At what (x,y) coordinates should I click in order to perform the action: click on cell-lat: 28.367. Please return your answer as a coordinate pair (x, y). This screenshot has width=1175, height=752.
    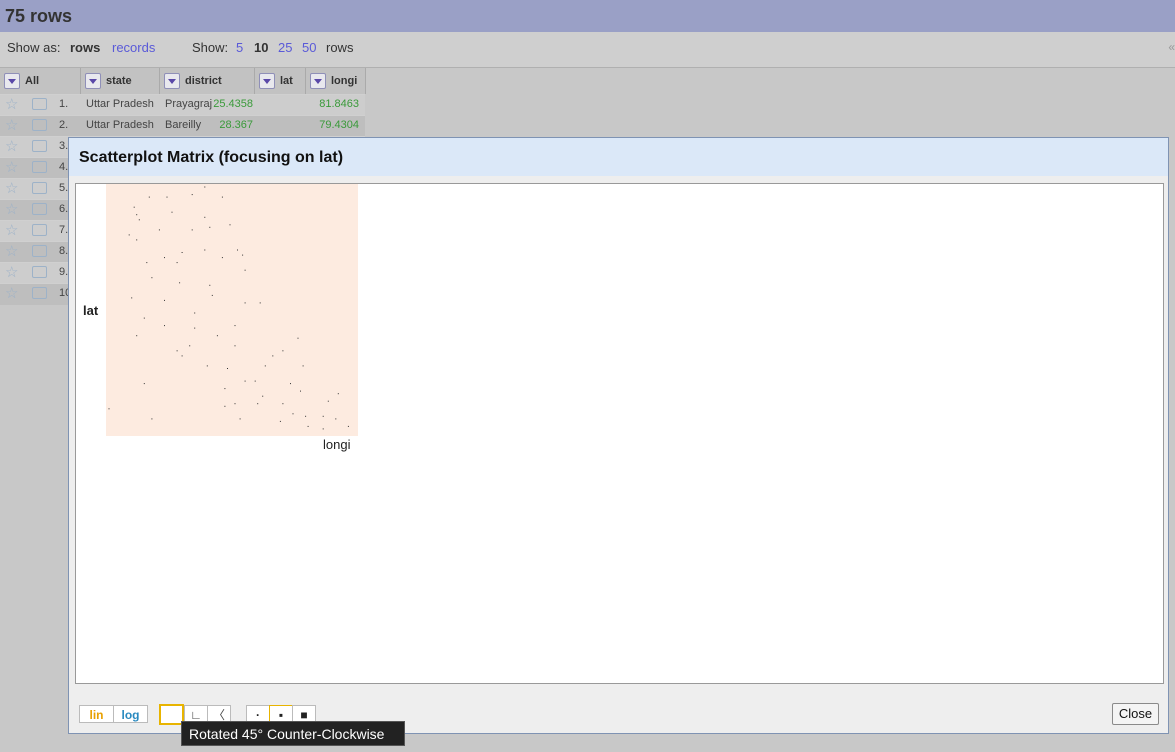
    Looking at the image, I should click on (236, 125).